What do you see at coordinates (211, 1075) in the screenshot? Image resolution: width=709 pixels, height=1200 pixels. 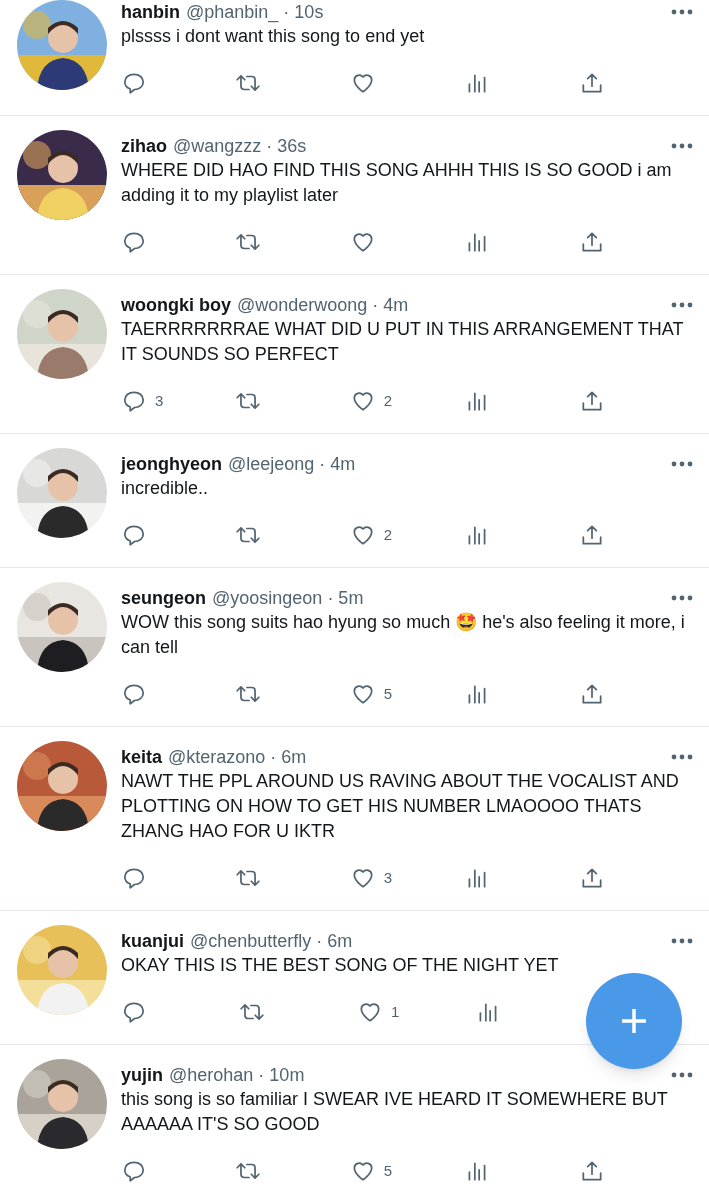 I see `user-handle: @herohan` at bounding box center [211, 1075].